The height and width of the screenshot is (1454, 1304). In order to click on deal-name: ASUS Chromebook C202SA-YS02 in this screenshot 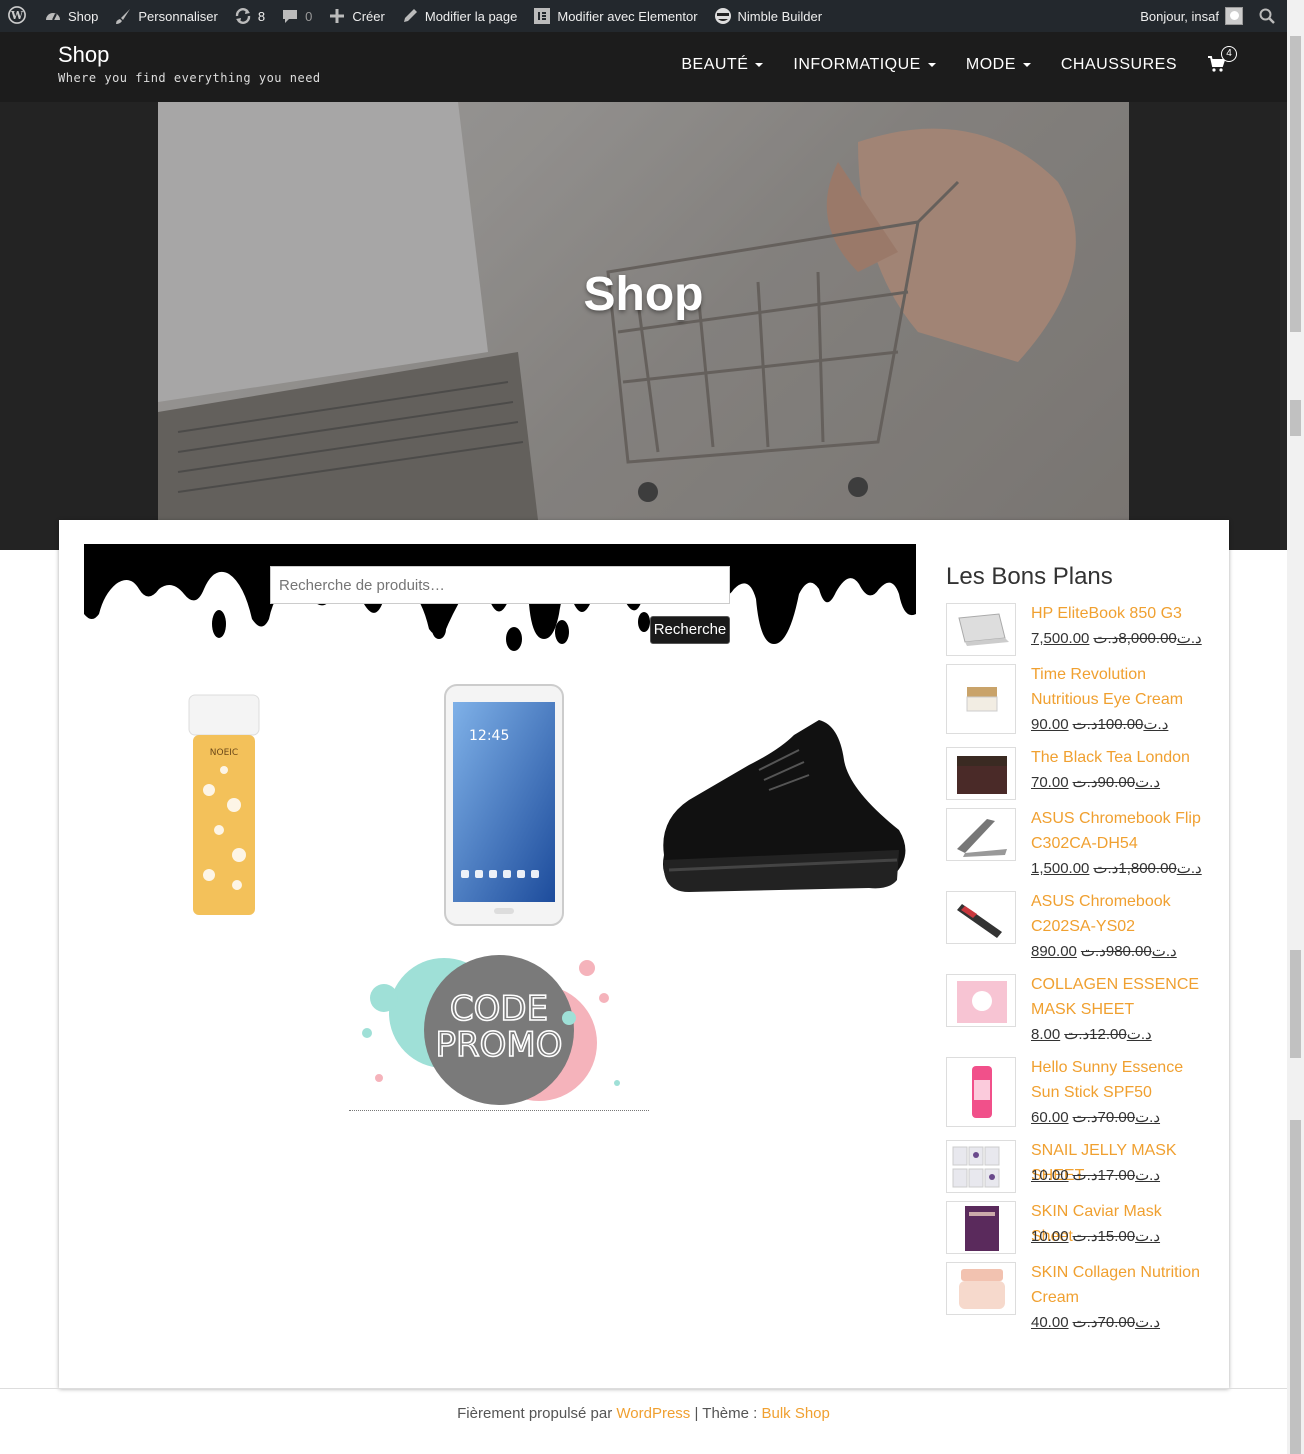, I will do `click(1118, 914)`.